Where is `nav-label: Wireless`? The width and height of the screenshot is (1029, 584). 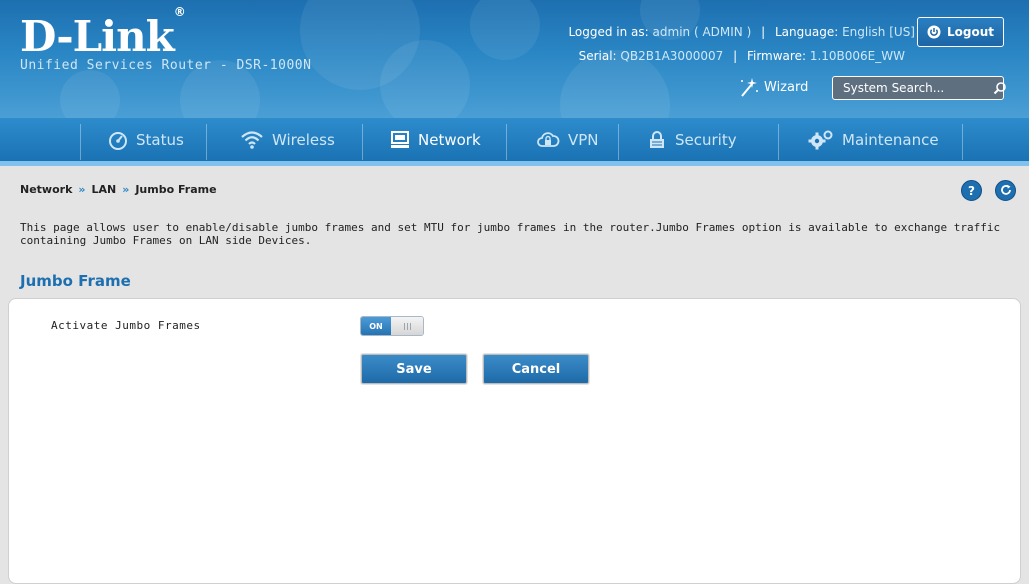
nav-label: Wireless is located at coordinates (303, 139).